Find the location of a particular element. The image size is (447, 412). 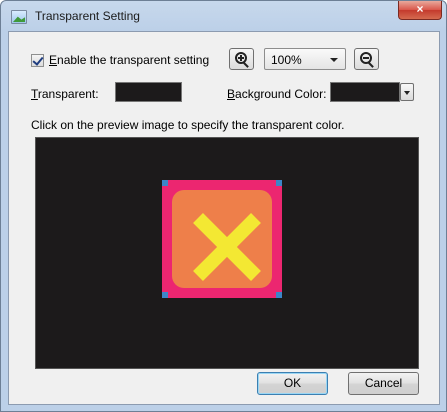

zoom-in-button is located at coordinates (241, 59).